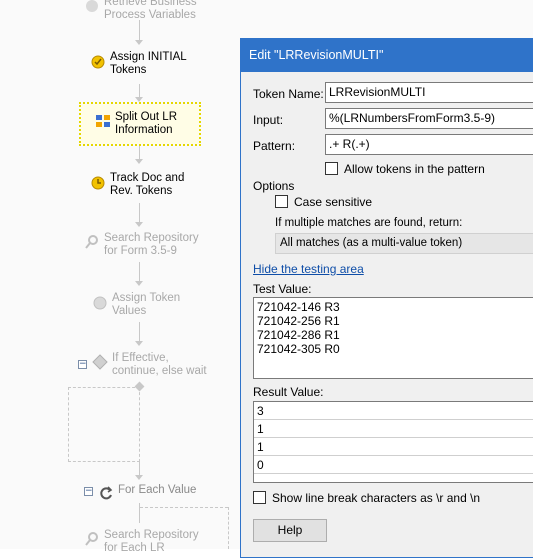 This screenshot has height=558, width=533. I want to click on pattern-label: Pattern:, so click(274, 146).